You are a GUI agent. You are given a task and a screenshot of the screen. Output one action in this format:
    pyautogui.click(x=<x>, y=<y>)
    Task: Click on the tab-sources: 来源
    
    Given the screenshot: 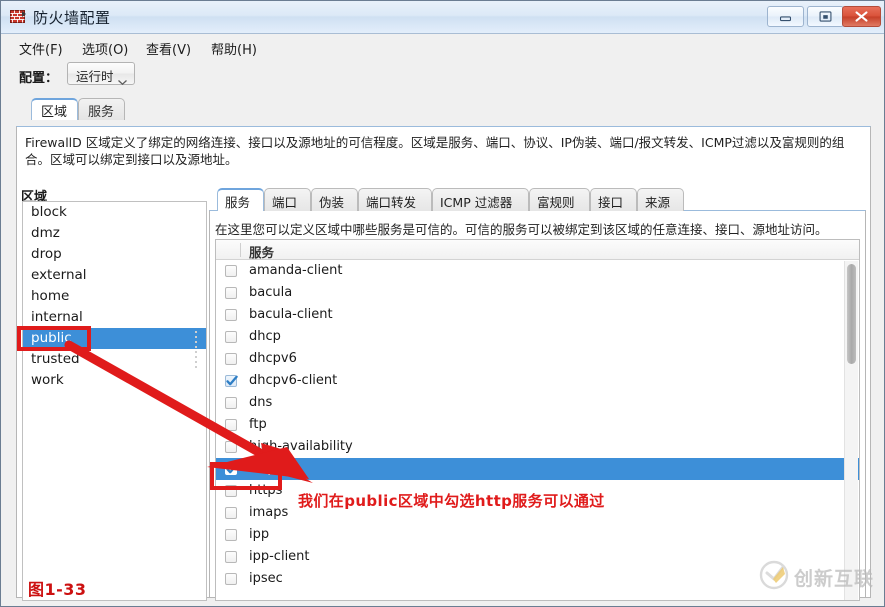 What is the action you would take?
    pyautogui.click(x=660, y=199)
    